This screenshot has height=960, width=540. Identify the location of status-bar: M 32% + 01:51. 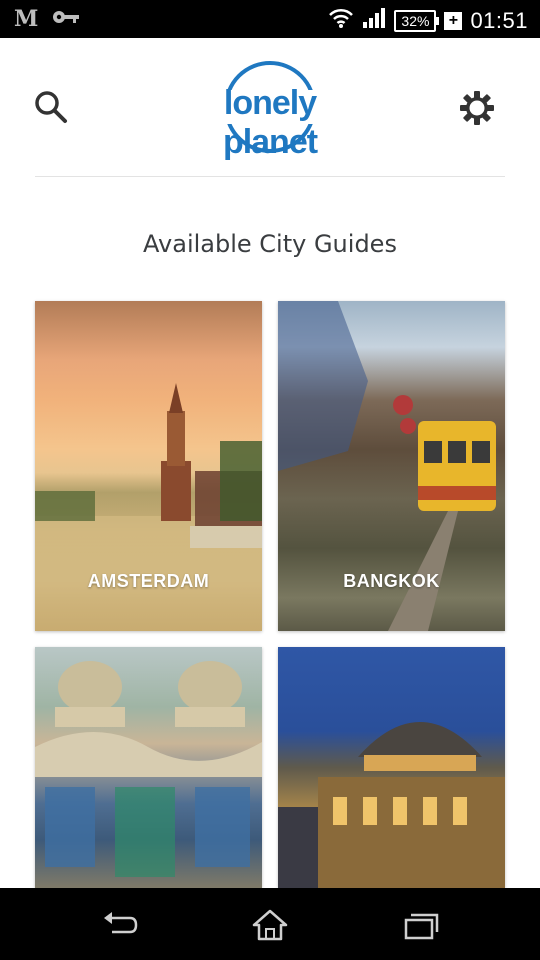
(270, 19).